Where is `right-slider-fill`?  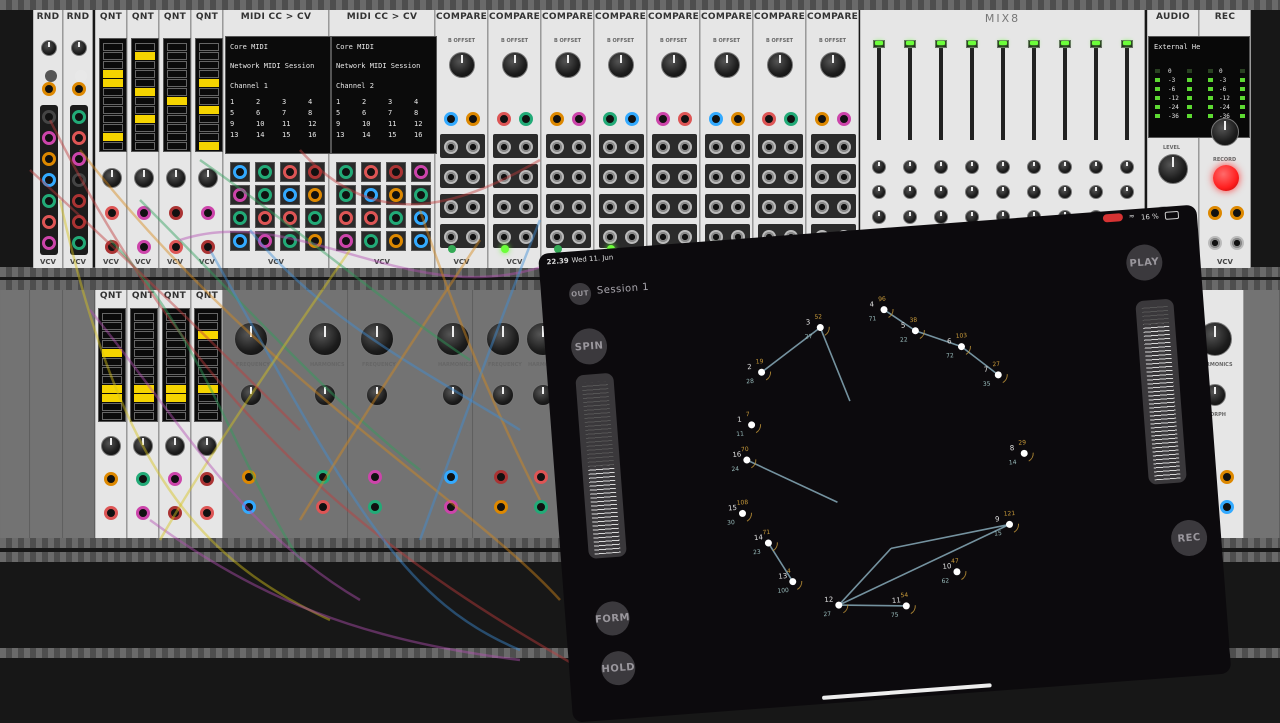 right-slider-fill is located at coordinates (1162, 401).